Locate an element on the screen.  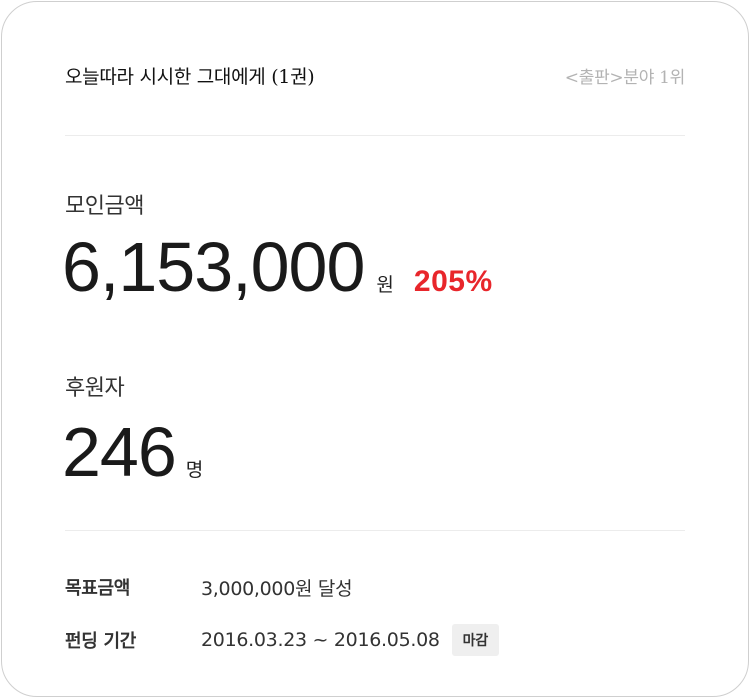
raised-amount-row: 6,153,000 원 205% is located at coordinates (277, 267).